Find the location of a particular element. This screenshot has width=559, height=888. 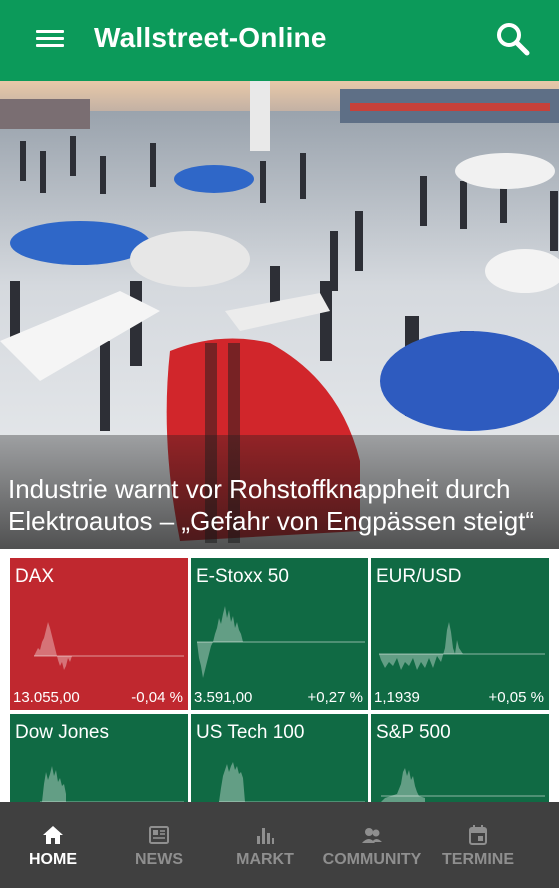

tile-name: US Tech 100 is located at coordinates (250, 732).